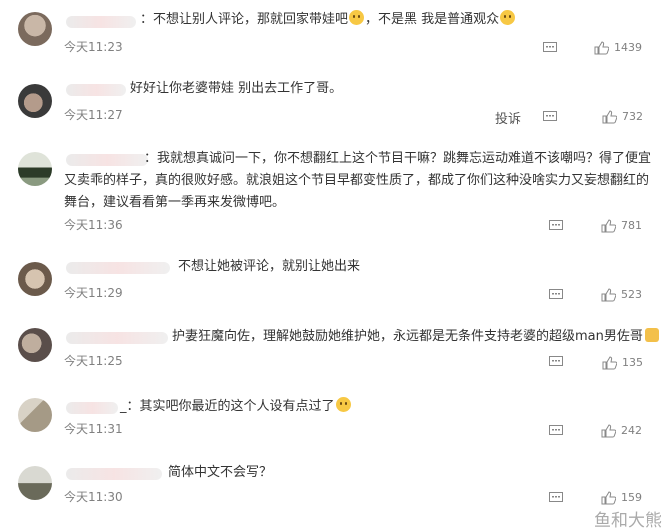 The height and width of the screenshot is (531, 670). What do you see at coordinates (236, 88) in the screenshot?
I see `comment-text: 好好让你老婆带娃 别出去工作了哥。` at bounding box center [236, 88].